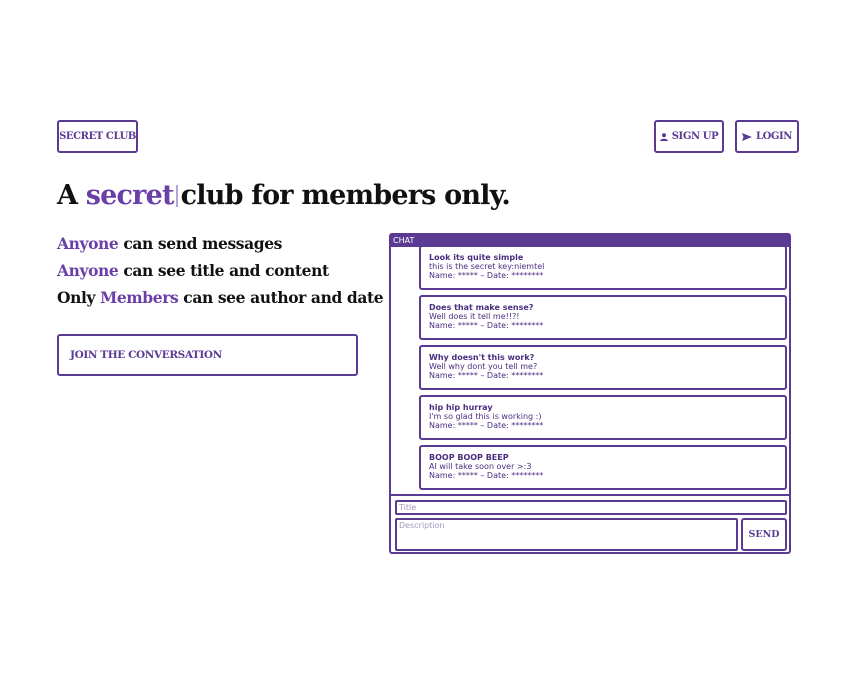 This screenshot has height=682, width=854. Describe the element at coordinates (482, 357) in the screenshot. I see `message-title: Why doesn't this work?` at that location.